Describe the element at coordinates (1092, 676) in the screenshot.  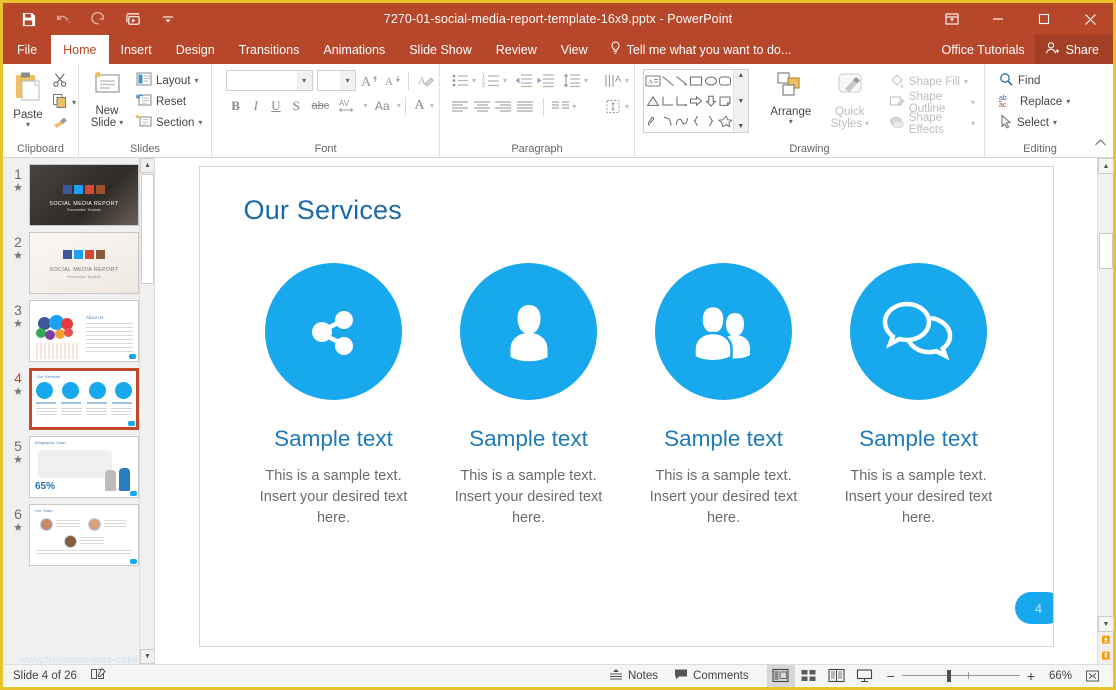
I see `fit-slide-to-window-icon` at that location.